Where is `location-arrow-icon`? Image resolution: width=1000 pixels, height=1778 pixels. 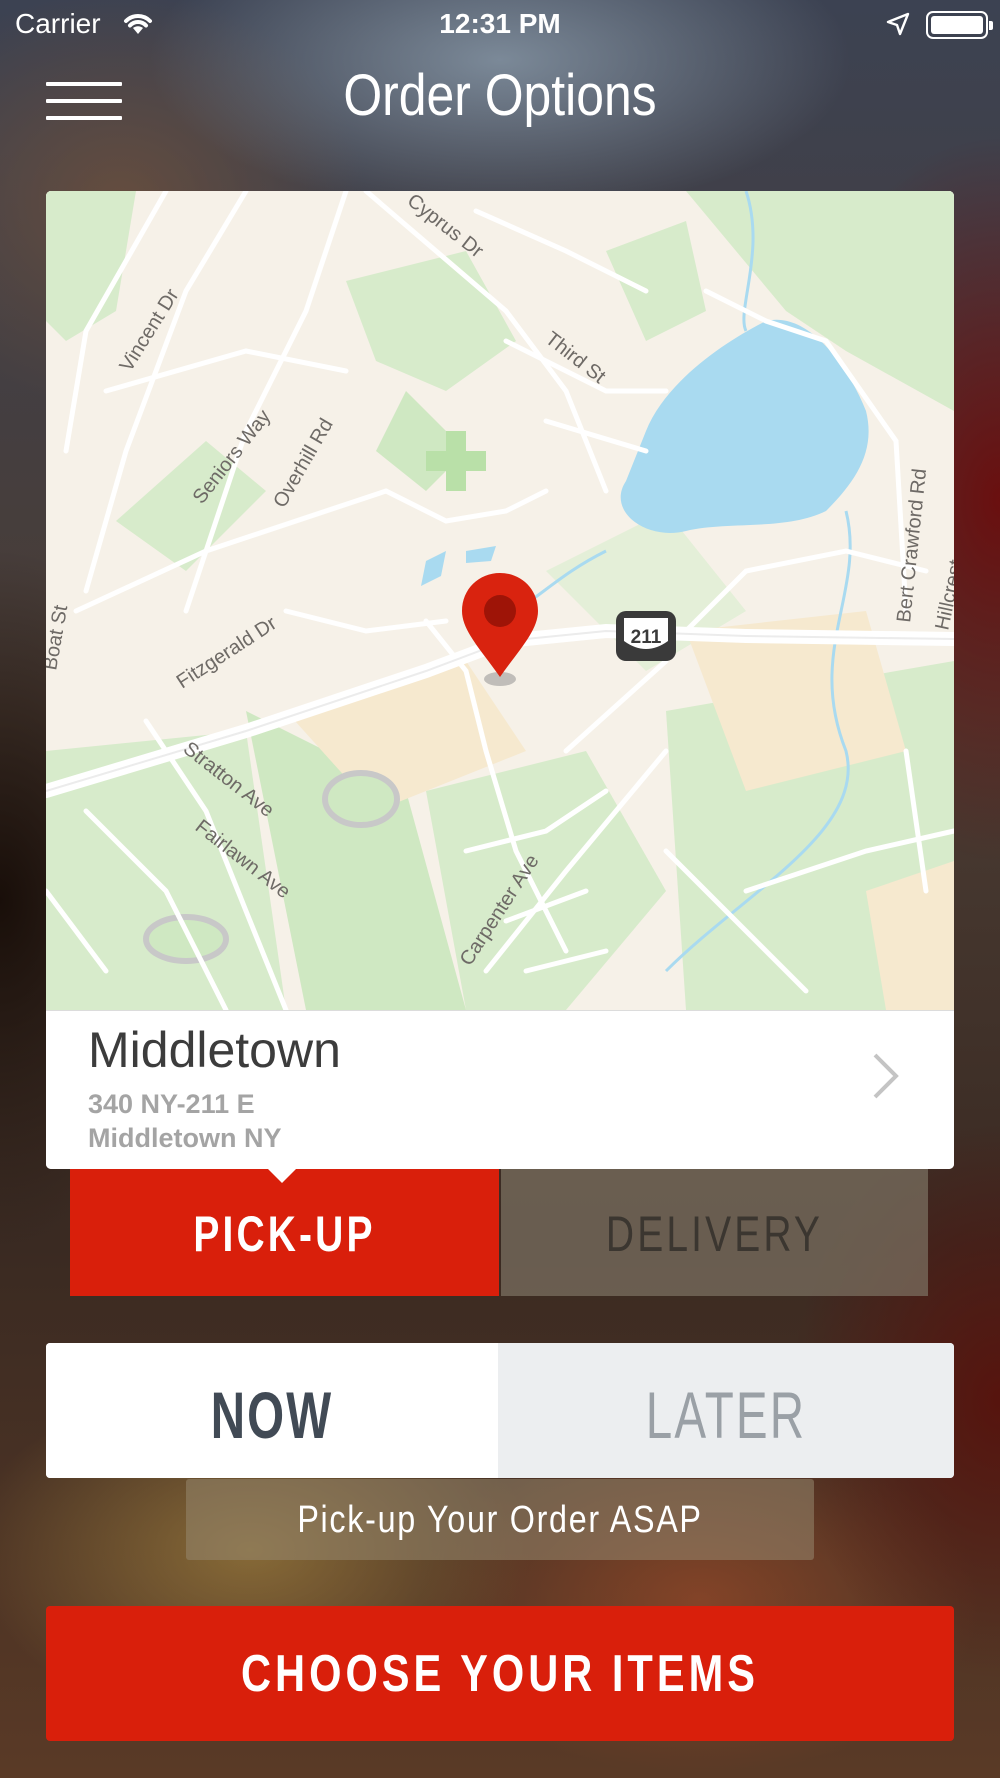 location-arrow-icon is located at coordinates (898, 24).